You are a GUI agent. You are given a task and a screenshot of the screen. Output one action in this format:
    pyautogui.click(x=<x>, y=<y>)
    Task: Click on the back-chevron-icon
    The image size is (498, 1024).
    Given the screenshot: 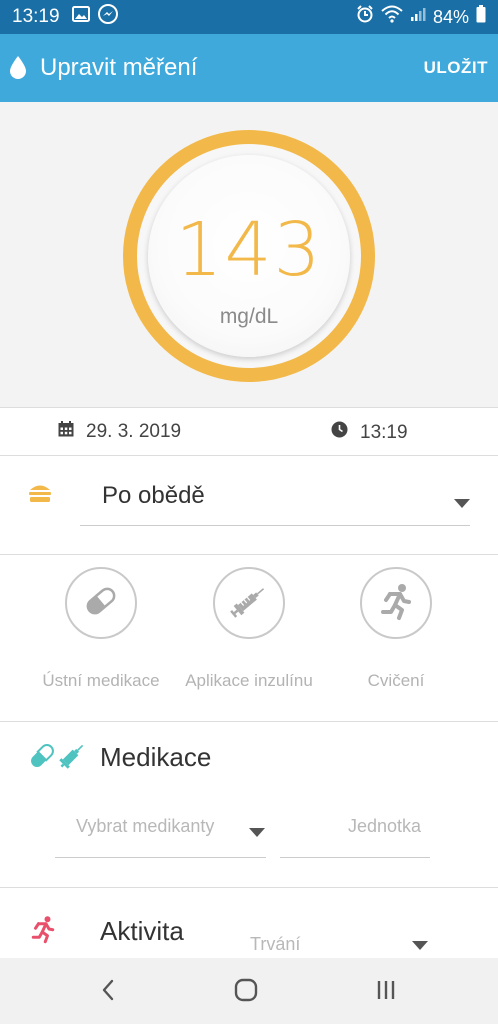 What is the action you would take?
    pyautogui.click(x=108, y=992)
    